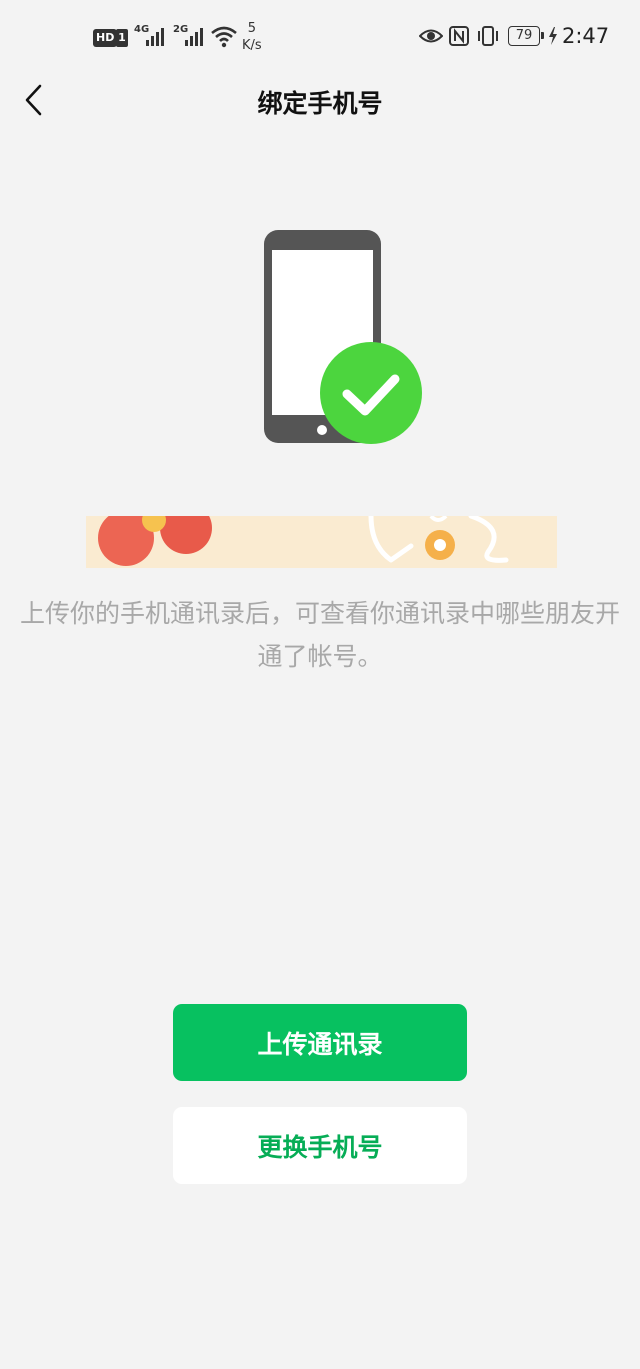 This screenshot has width=640, height=1369. Describe the element at coordinates (320, 103) in the screenshot. I see `page-title: 绑定手机号` at that location.